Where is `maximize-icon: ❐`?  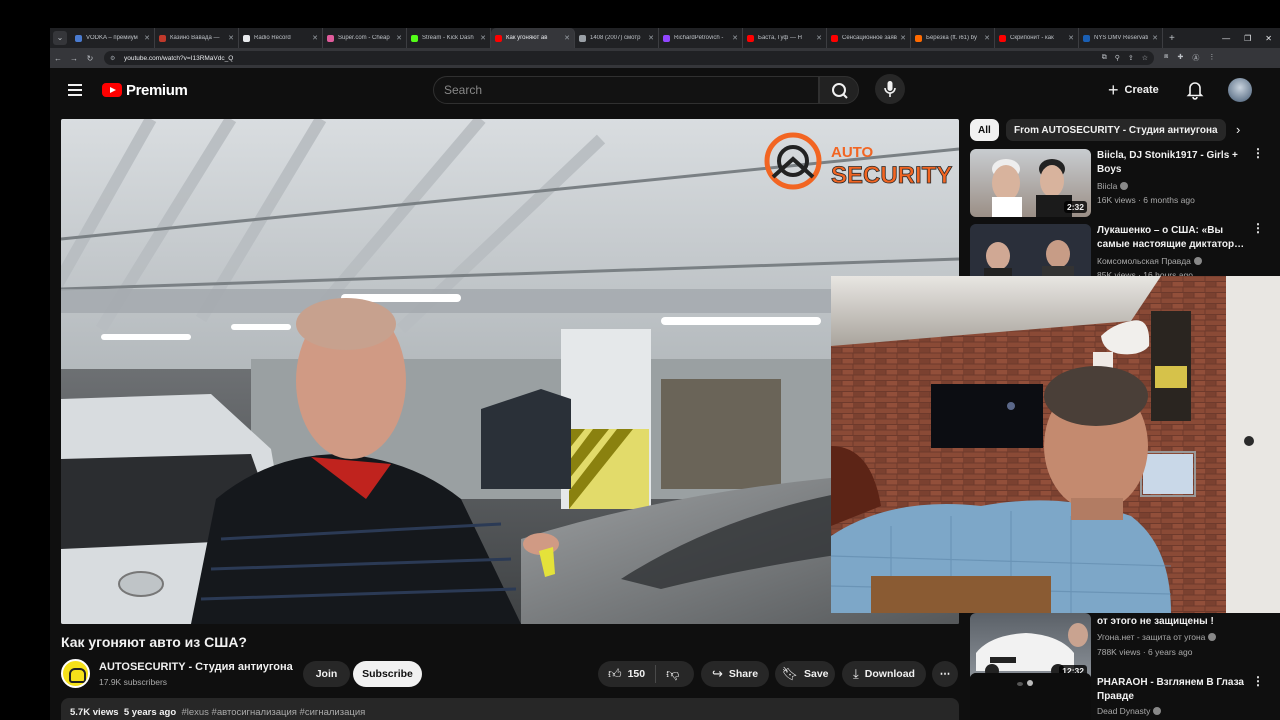
maximize-icon: ❐ is located at coordinates (1247, 38).